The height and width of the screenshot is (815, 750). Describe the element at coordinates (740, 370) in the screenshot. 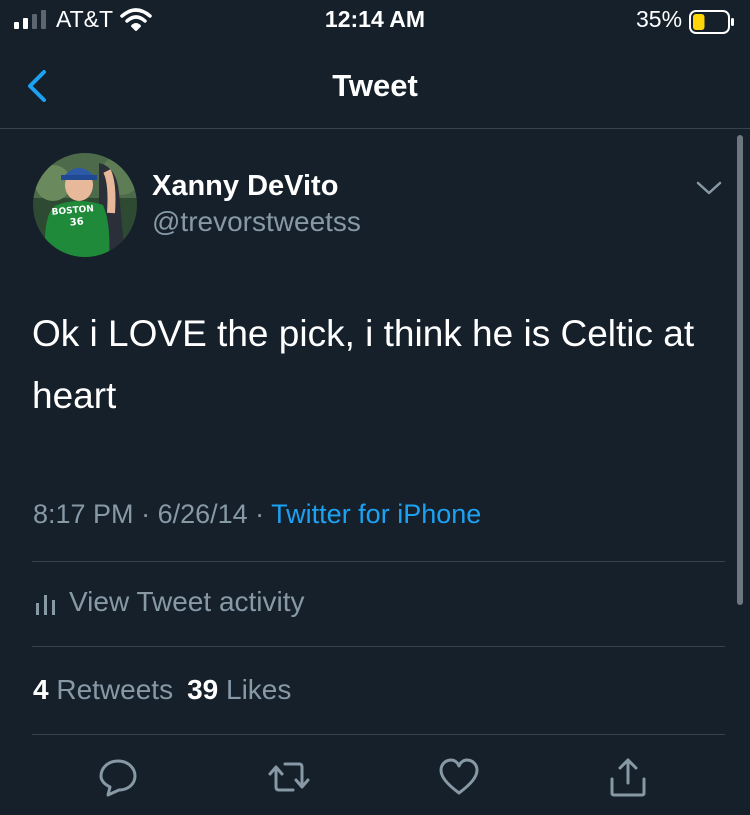

I see `scroll-indicator` at that location.